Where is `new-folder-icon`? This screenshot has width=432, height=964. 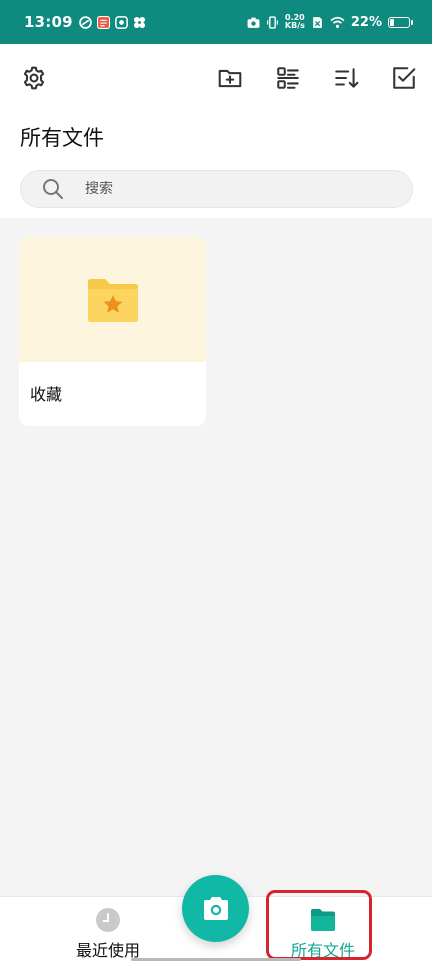
new-folder-icon is located at coordinates (230, 78).